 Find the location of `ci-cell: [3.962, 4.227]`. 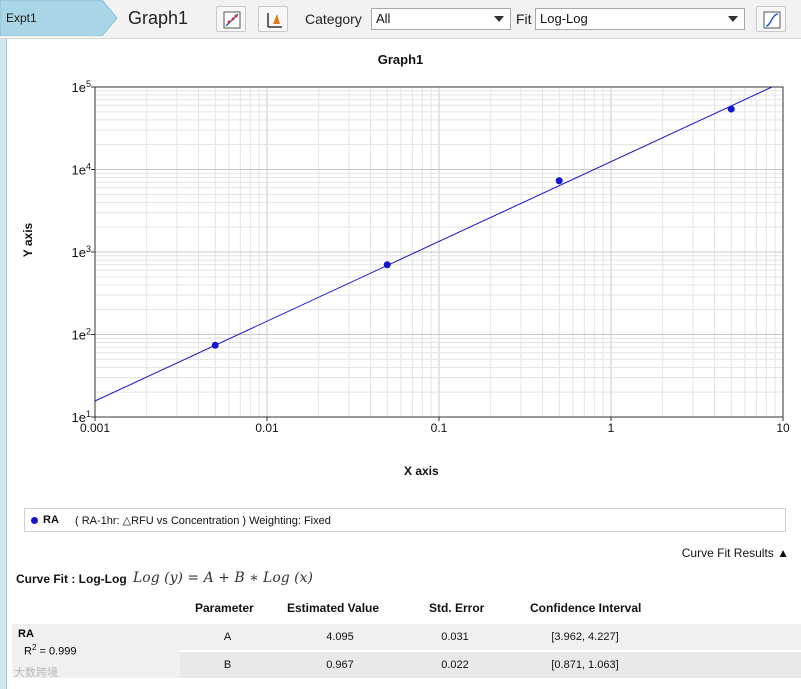

ci-cell: [3.962, 4.227] is located at coordinates (585, 637).